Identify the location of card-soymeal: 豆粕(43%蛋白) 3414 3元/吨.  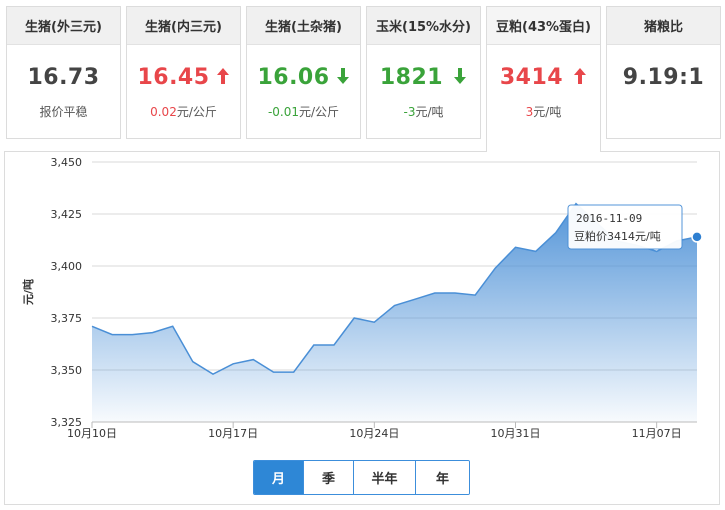
(543, 79).